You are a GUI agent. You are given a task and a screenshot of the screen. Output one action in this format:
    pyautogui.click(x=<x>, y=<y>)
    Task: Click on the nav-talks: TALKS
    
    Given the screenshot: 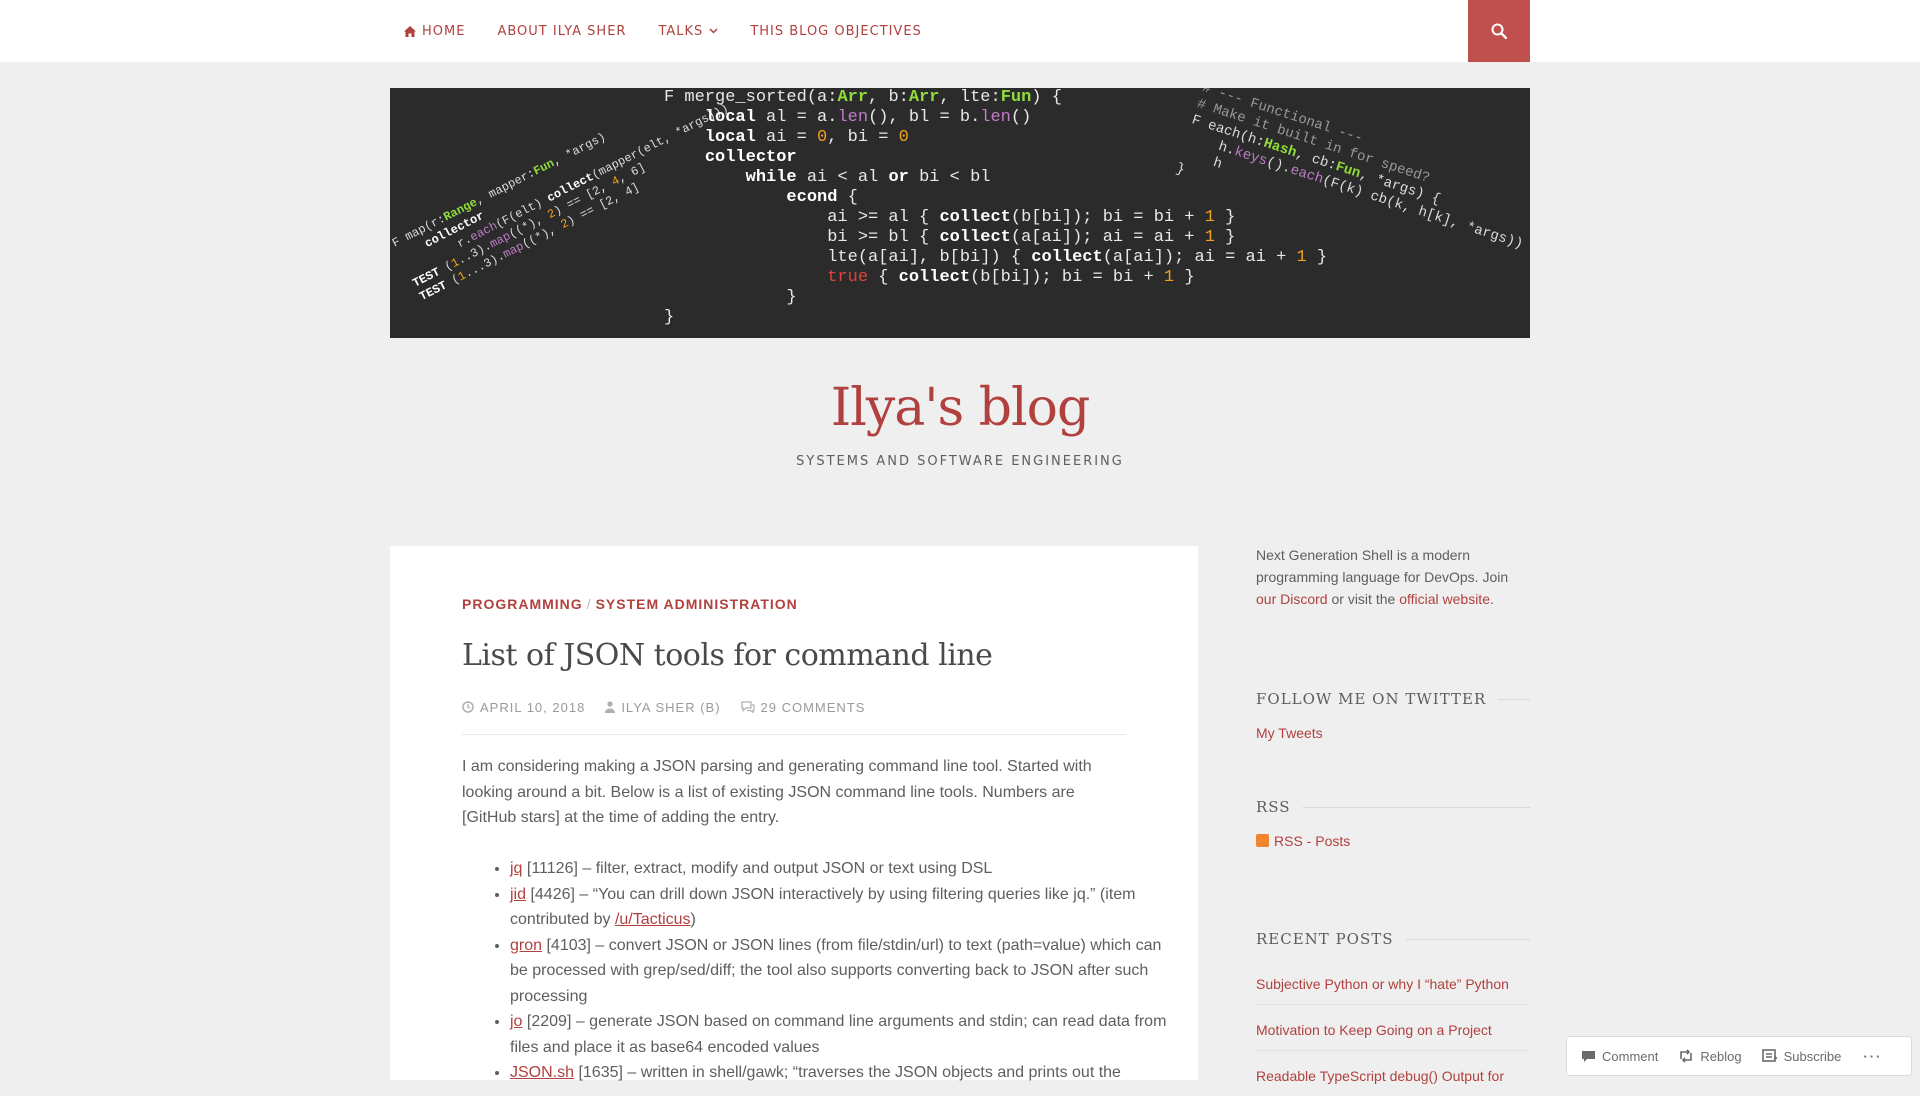 What is the action you would take?
    pyautogui.click(x=688, y=31)
    